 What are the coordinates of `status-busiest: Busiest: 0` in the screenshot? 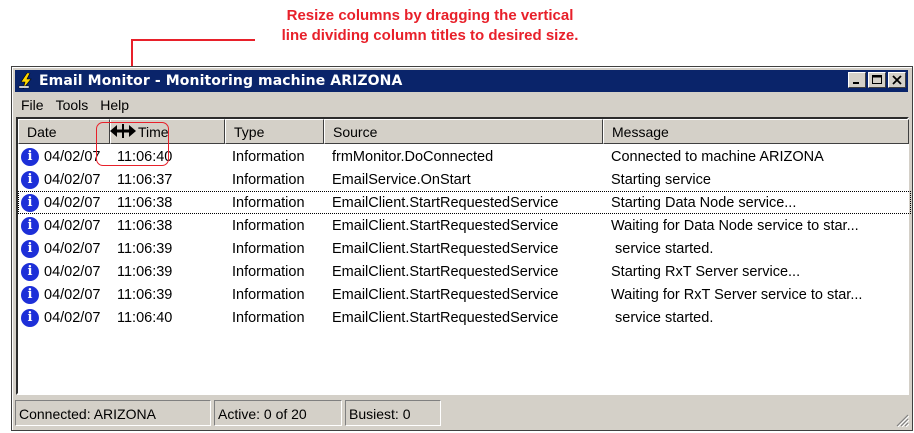 It's located at (393, 413).